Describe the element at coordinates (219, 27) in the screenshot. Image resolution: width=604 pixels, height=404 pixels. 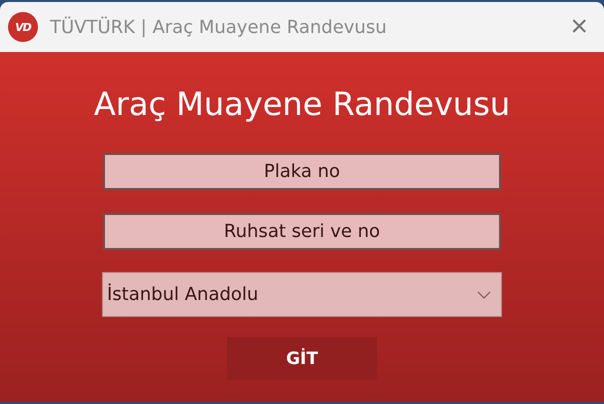
I see `window-title: TÜVTÜRK | Araç Muayene Randevusu` at that location.